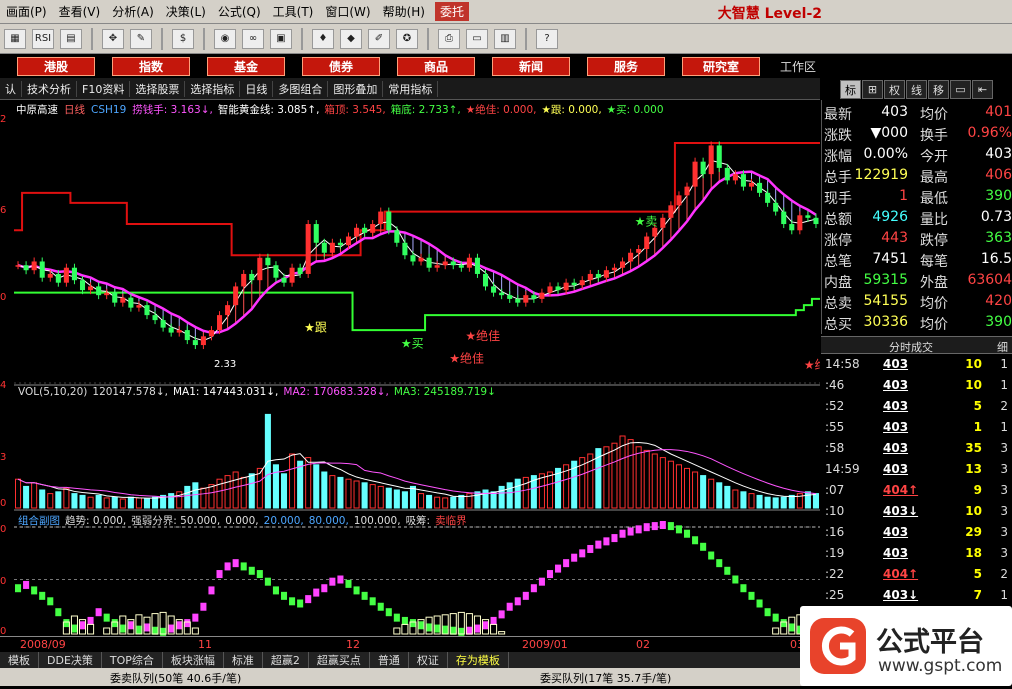 Image resolution: width=1012 pixels, height=689 pixels. What do you see at coordinates (626, 66) in the screenshot?
I see `market-tab-6: 服务` at bounding box center [626, 66].